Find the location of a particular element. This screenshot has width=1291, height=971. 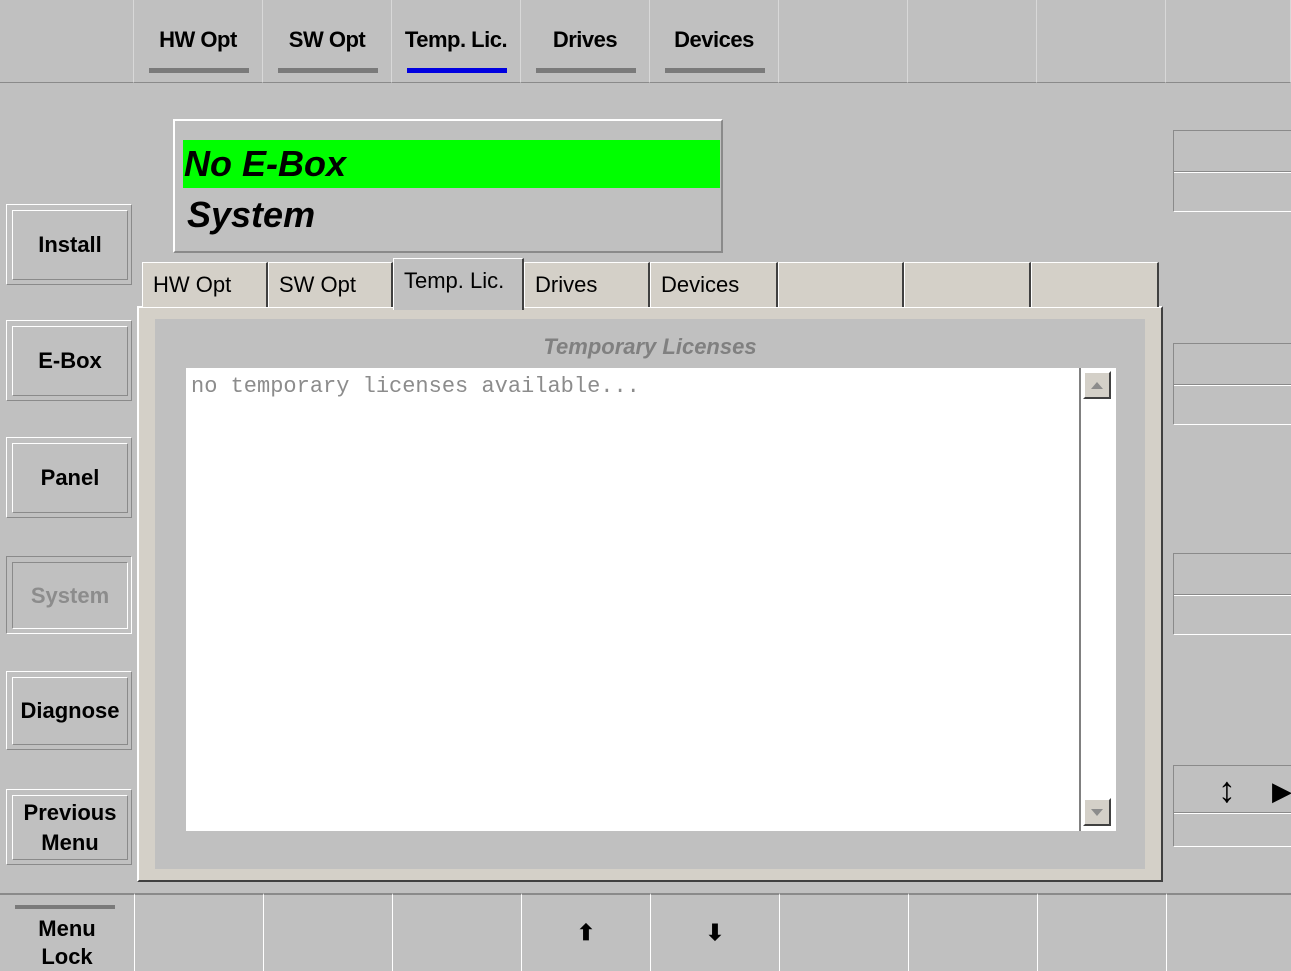

scroll-up-icon is located at coordinates (1097, 385).